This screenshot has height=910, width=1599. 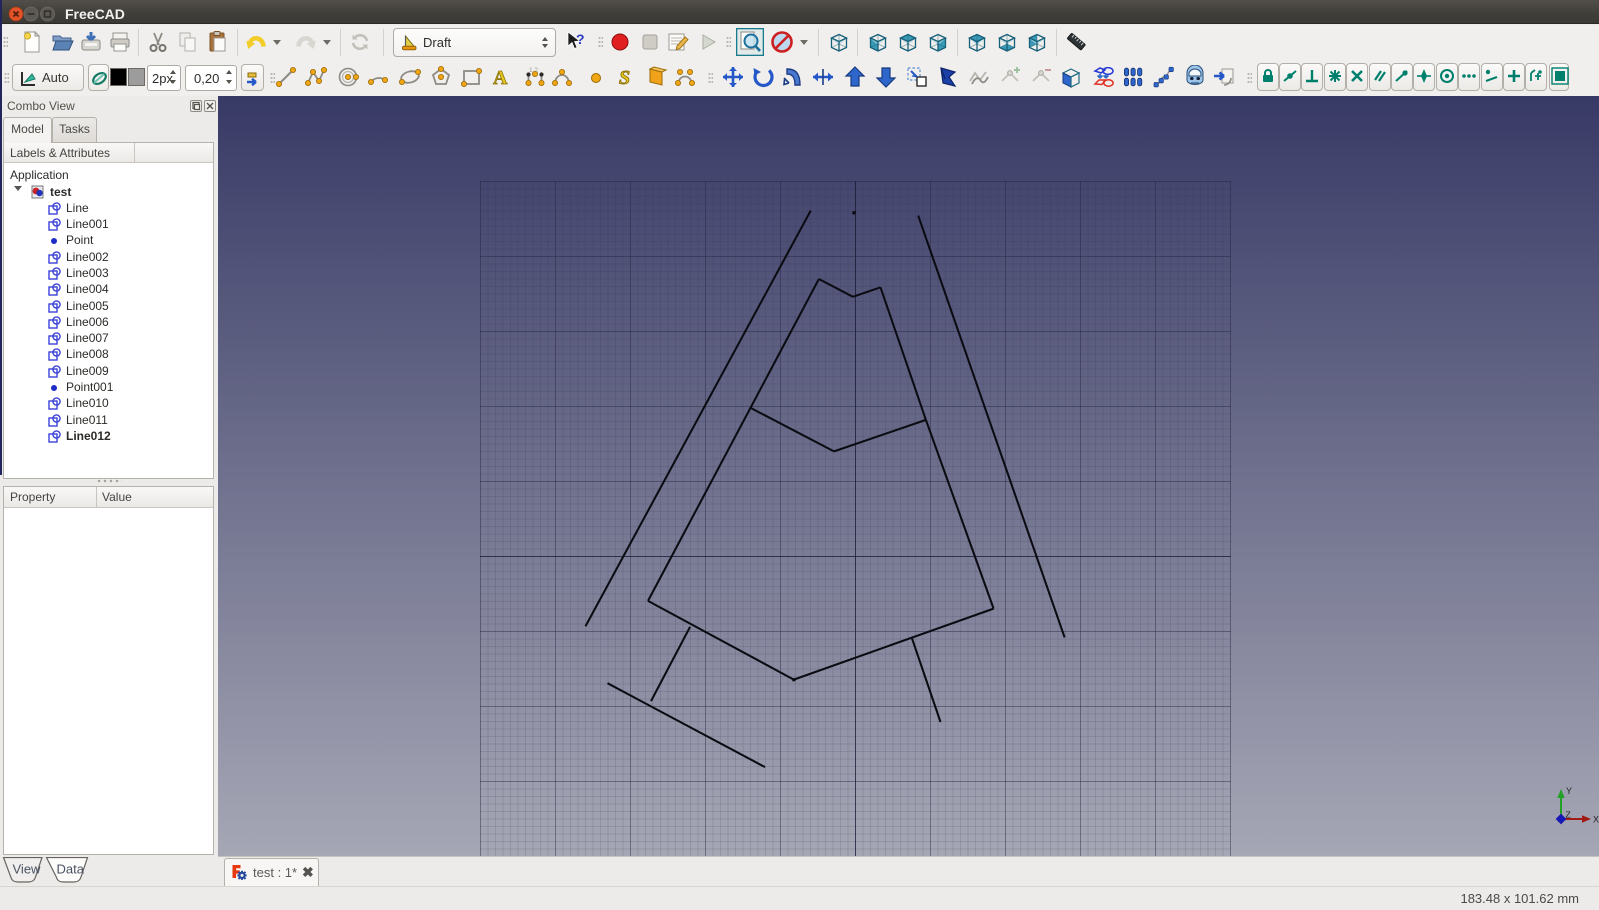 What do you see at coordinates (71, 869) in the screenshot?
I see `svg-text: Data` at bounding box center [71, 869].